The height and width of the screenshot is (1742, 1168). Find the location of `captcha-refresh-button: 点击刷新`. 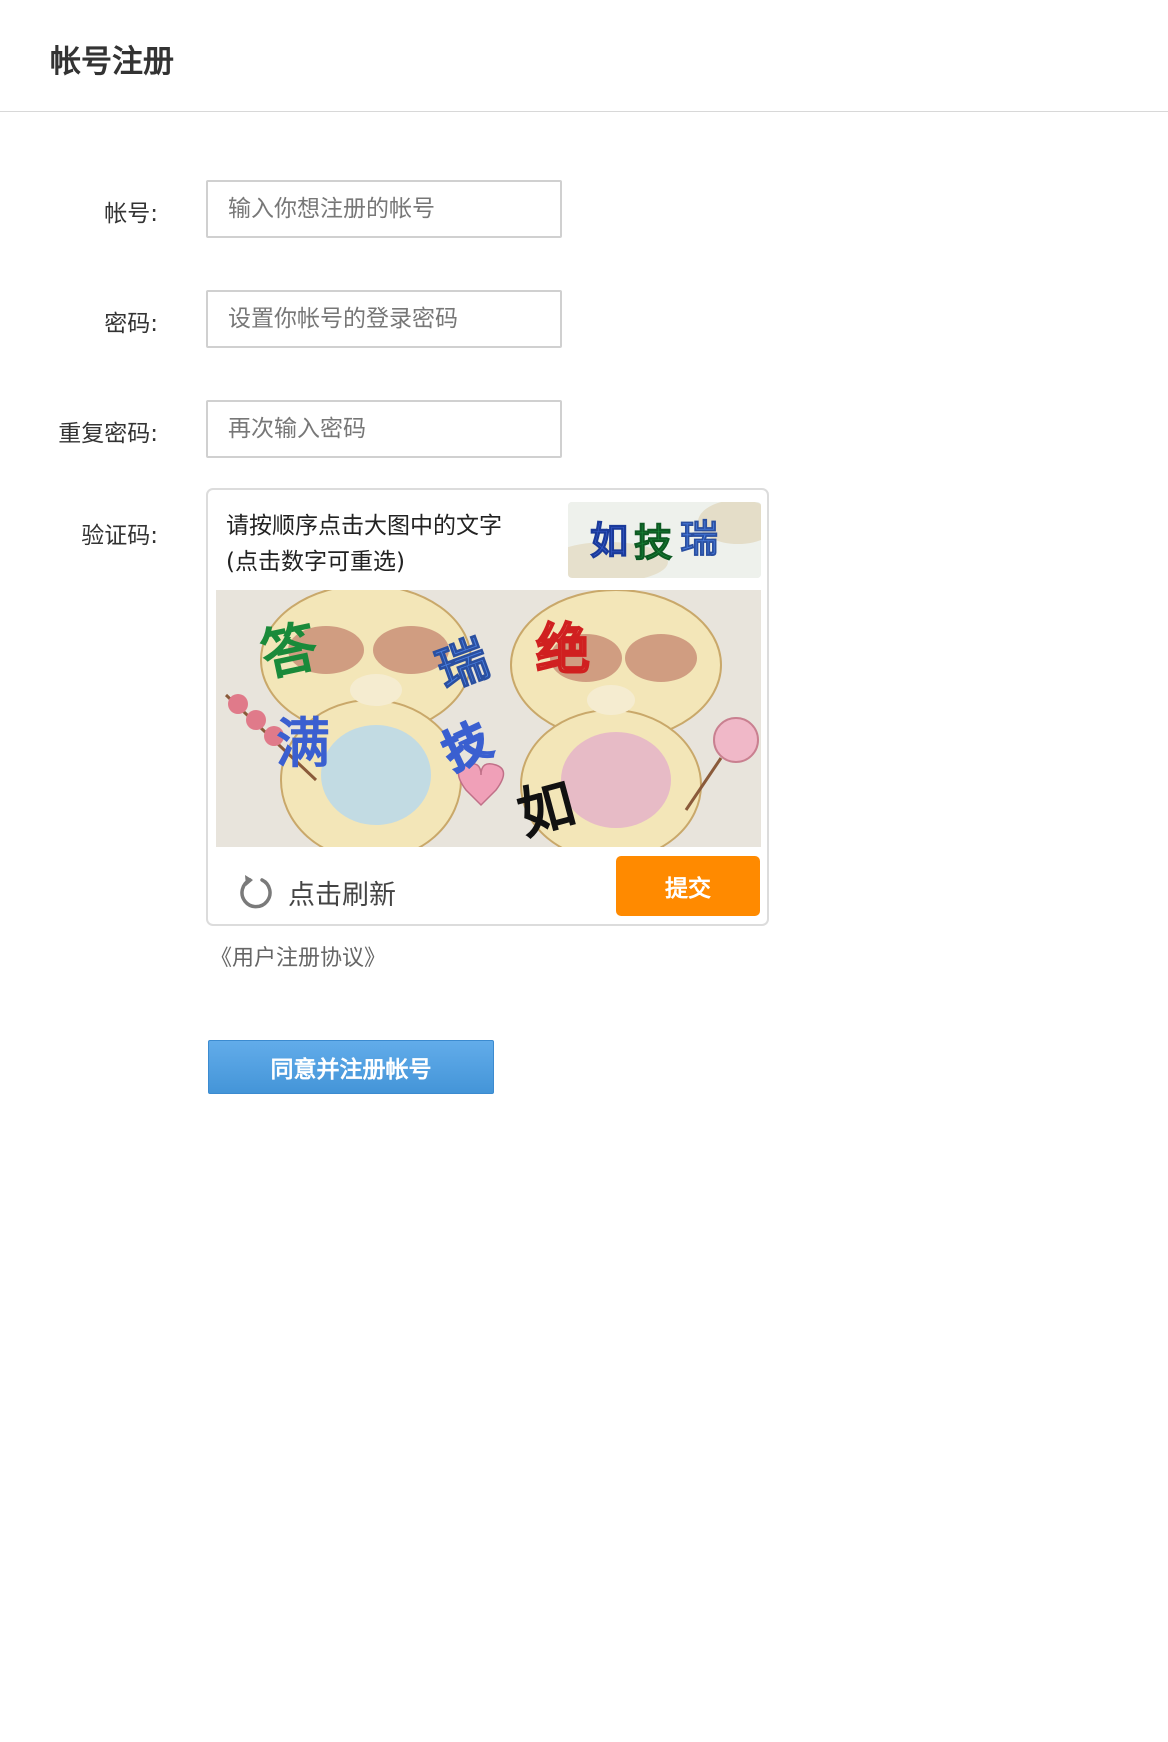

captcha-refresh-button: 点击刷新 is located at coordinates (316, 892).